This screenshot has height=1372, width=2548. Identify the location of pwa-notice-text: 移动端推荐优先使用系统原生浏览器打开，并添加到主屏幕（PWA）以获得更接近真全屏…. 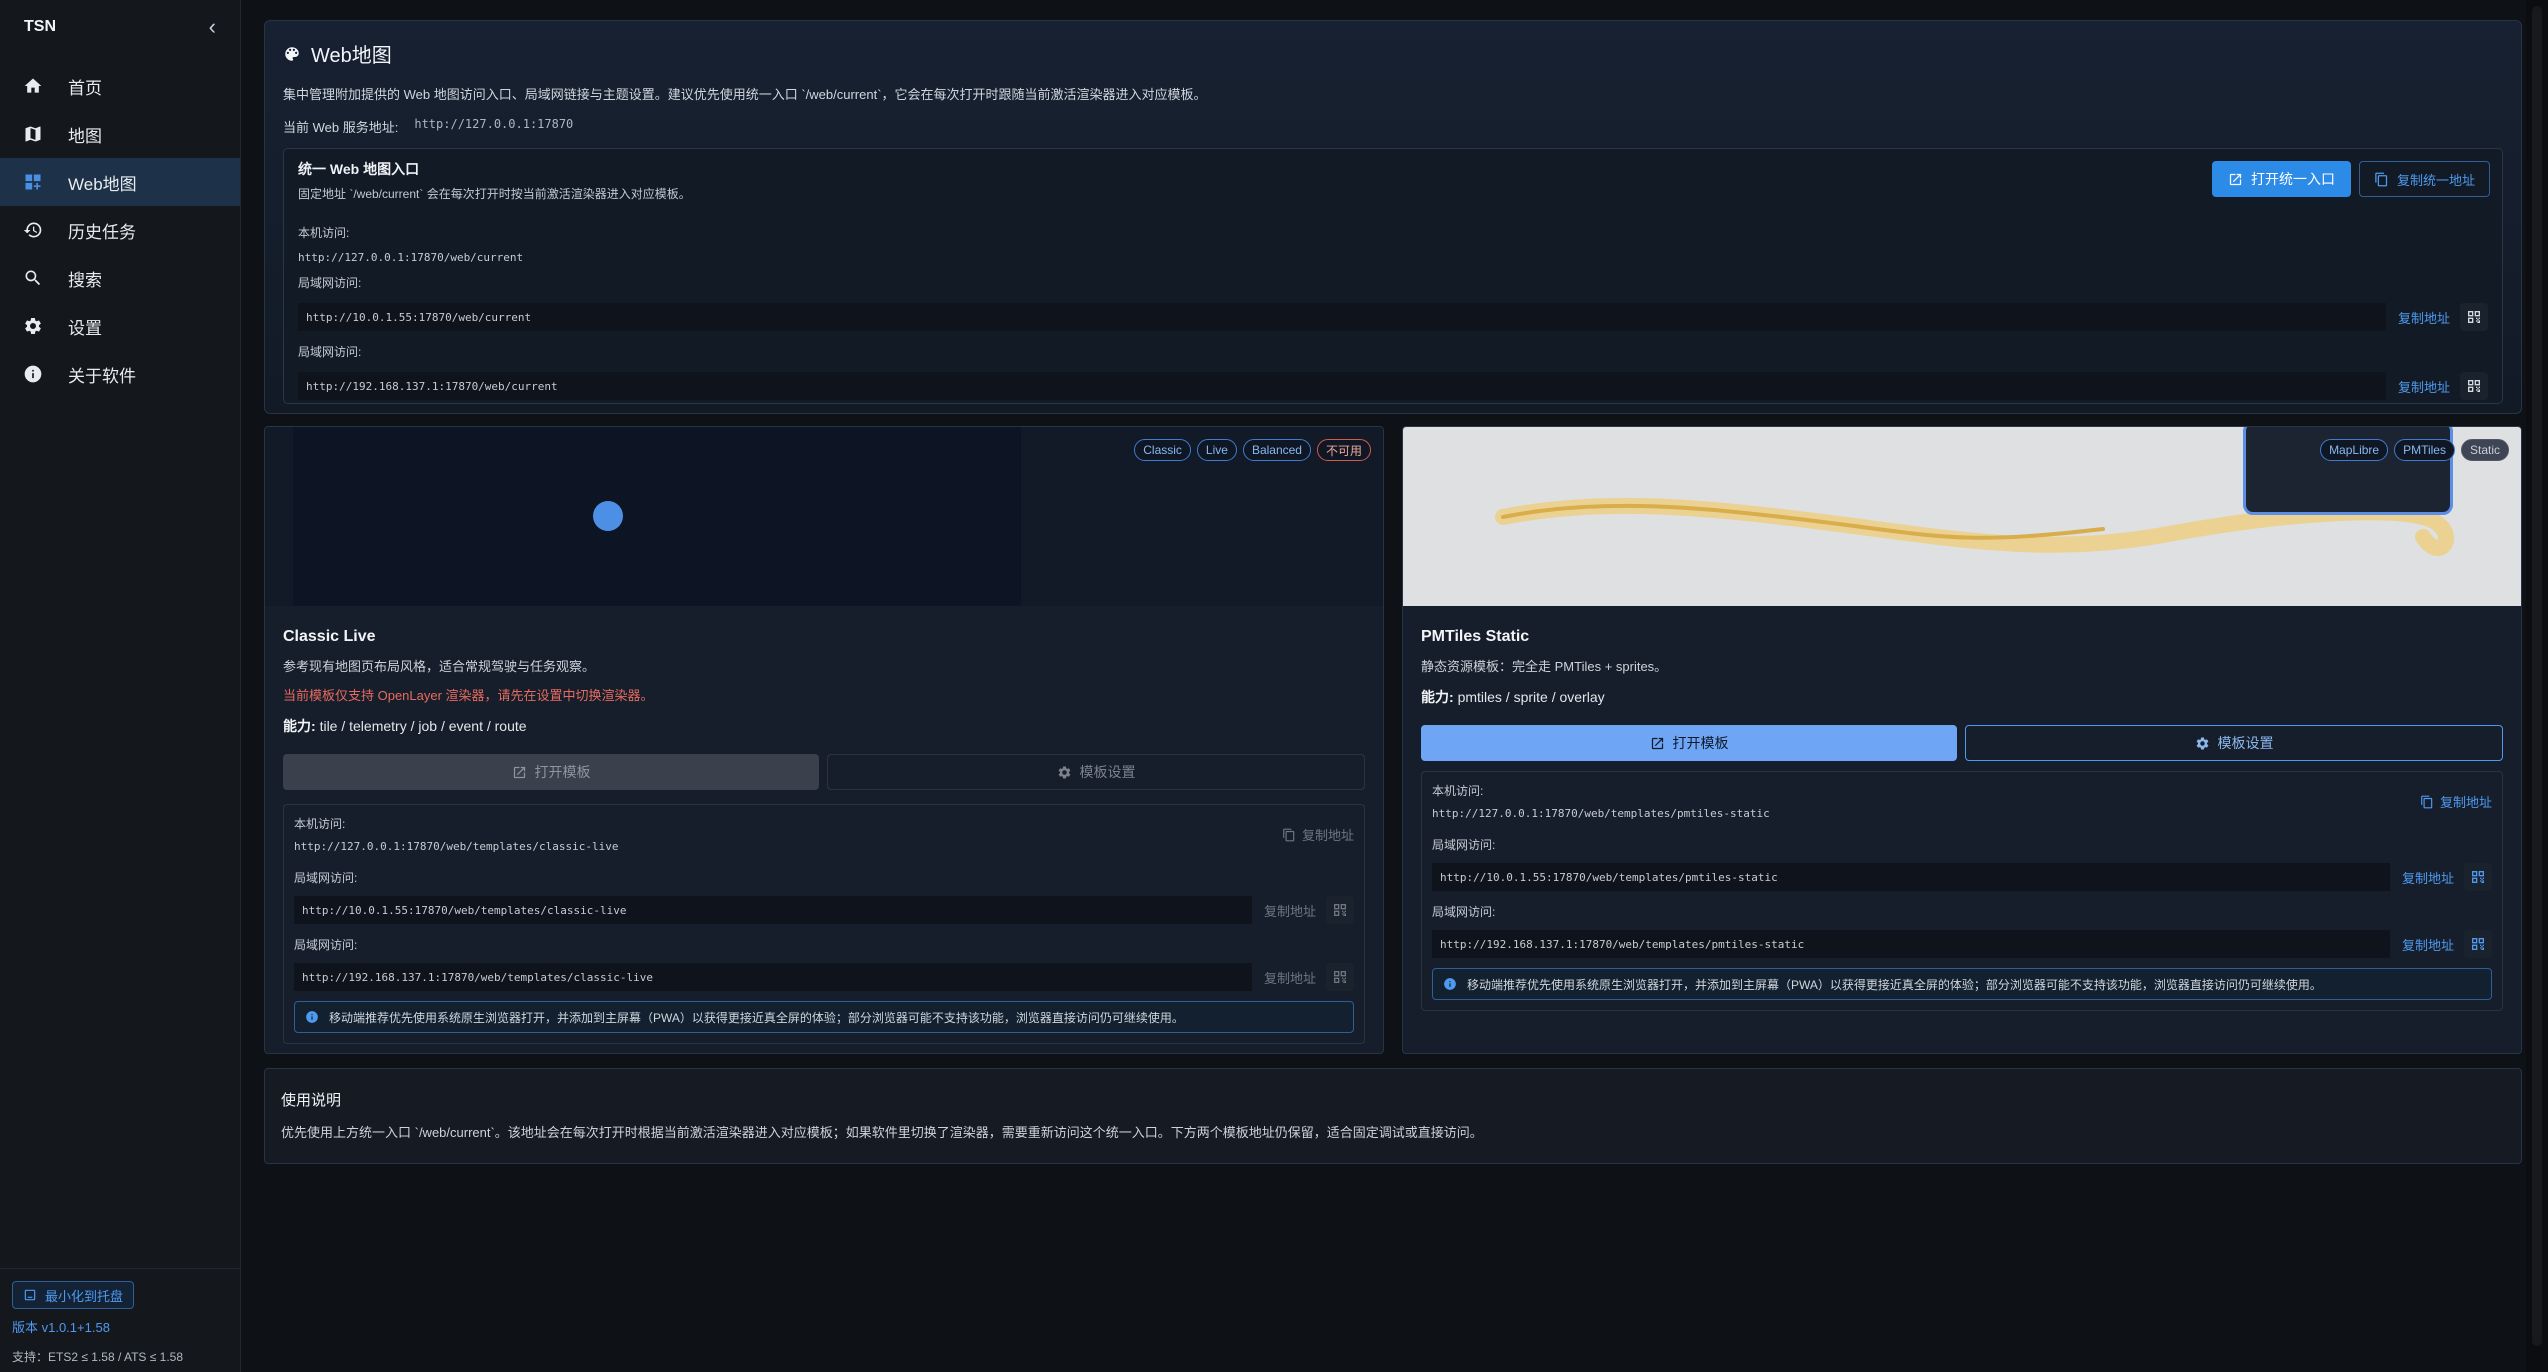
(1894, 984).